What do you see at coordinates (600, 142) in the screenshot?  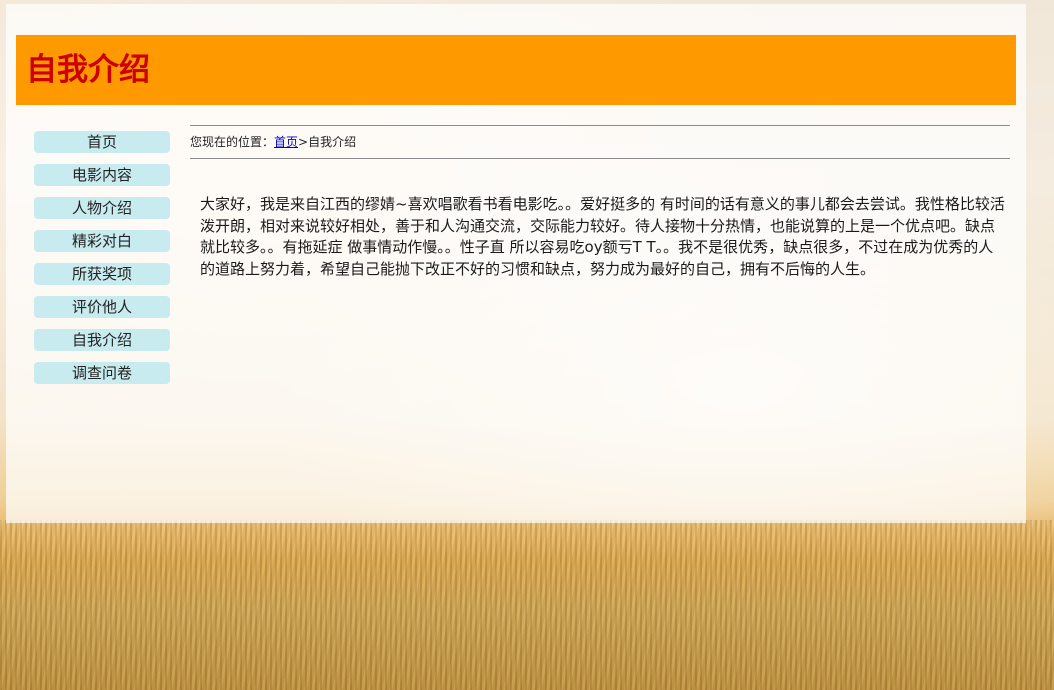 I see `breadcrumb: 您现在的位置：首页>自我介绍` at bounding box center [600, 142].